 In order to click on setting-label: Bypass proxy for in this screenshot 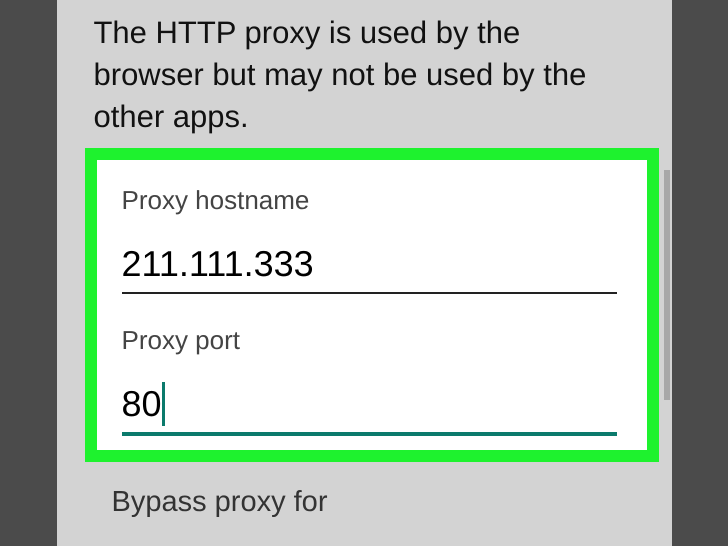, I will do `click(219, 502)`.